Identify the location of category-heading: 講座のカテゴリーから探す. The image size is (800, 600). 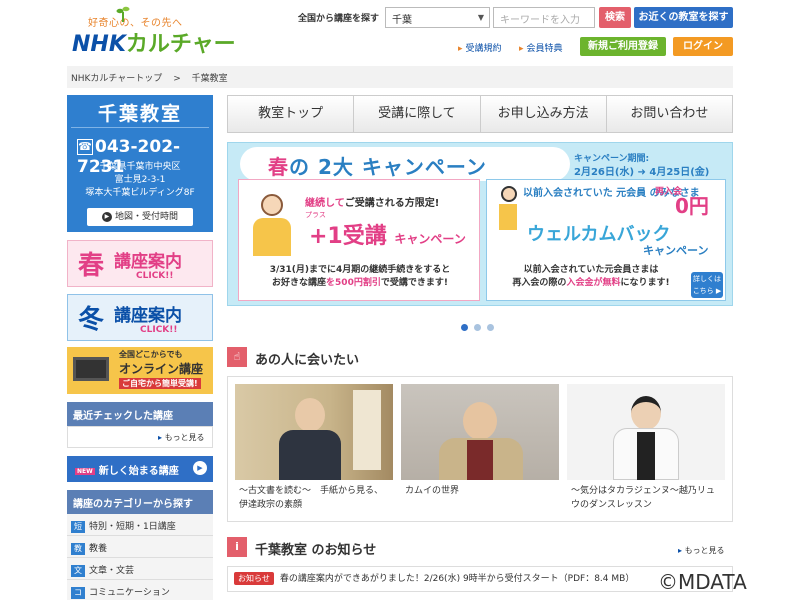
(140, 502).